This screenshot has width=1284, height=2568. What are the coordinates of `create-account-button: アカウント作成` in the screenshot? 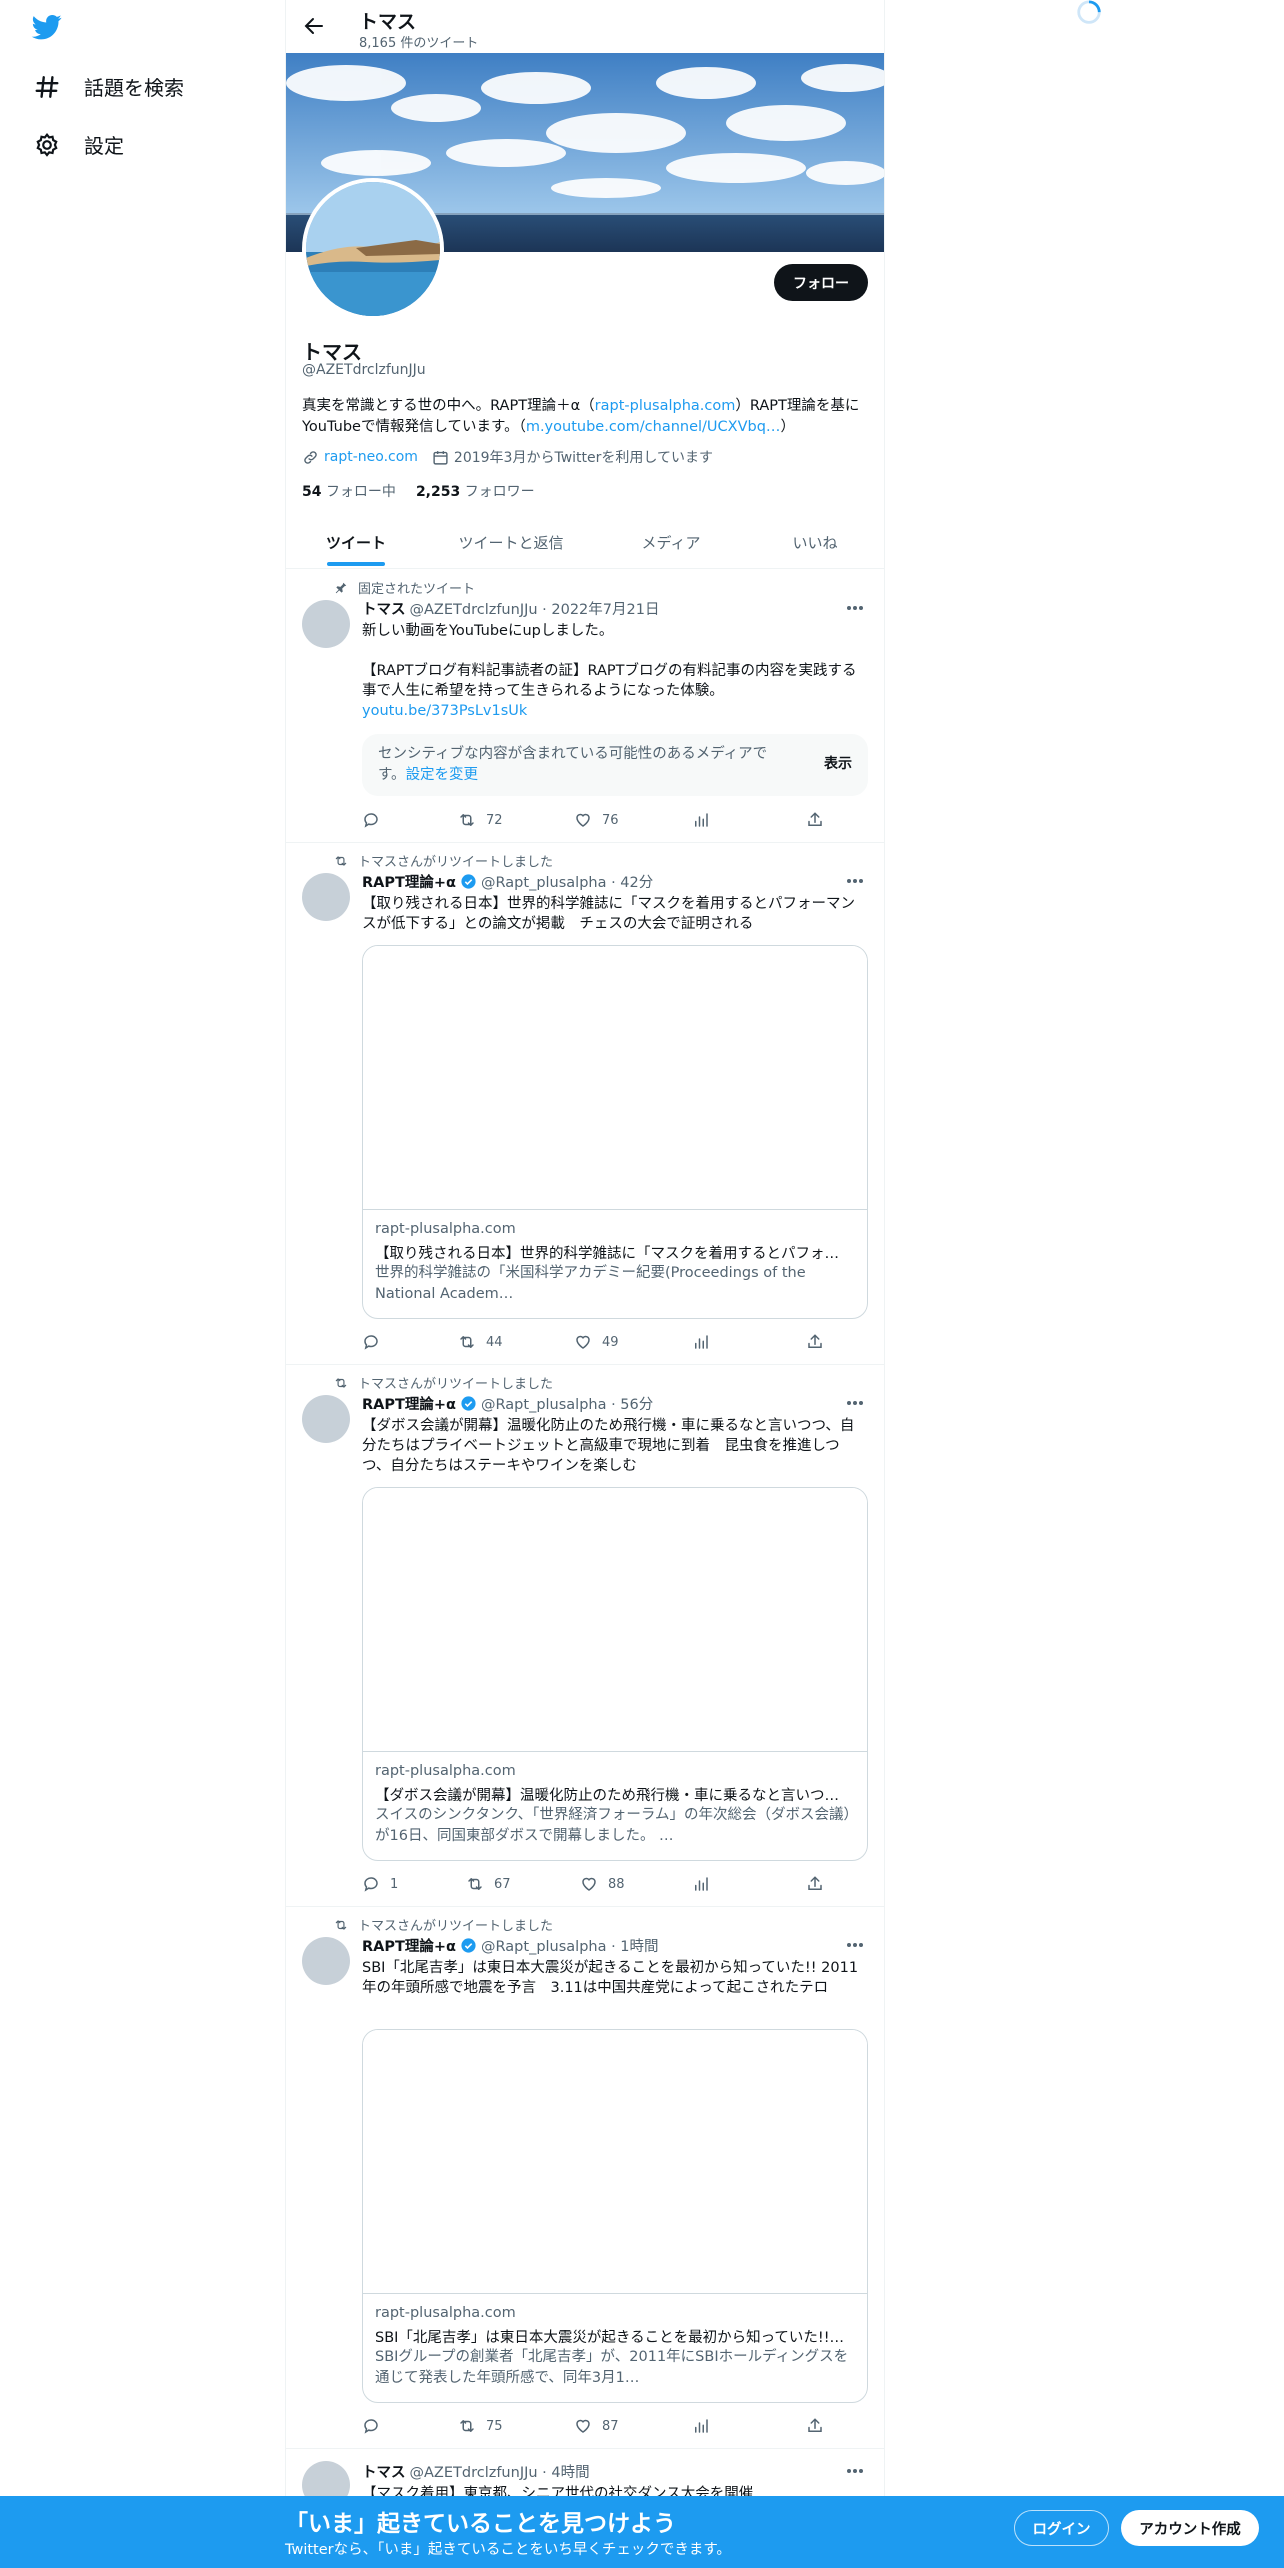 It's located at (1190, 2528).